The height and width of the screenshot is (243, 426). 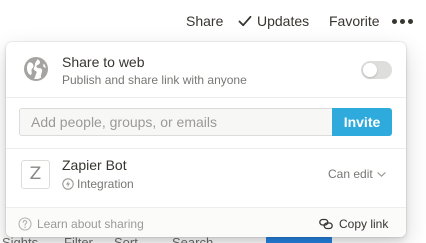 What do you see at coordinates (354, 21) in the screenshot?
I see `favorite-button: Favorite` at bounding box center [354, 21].